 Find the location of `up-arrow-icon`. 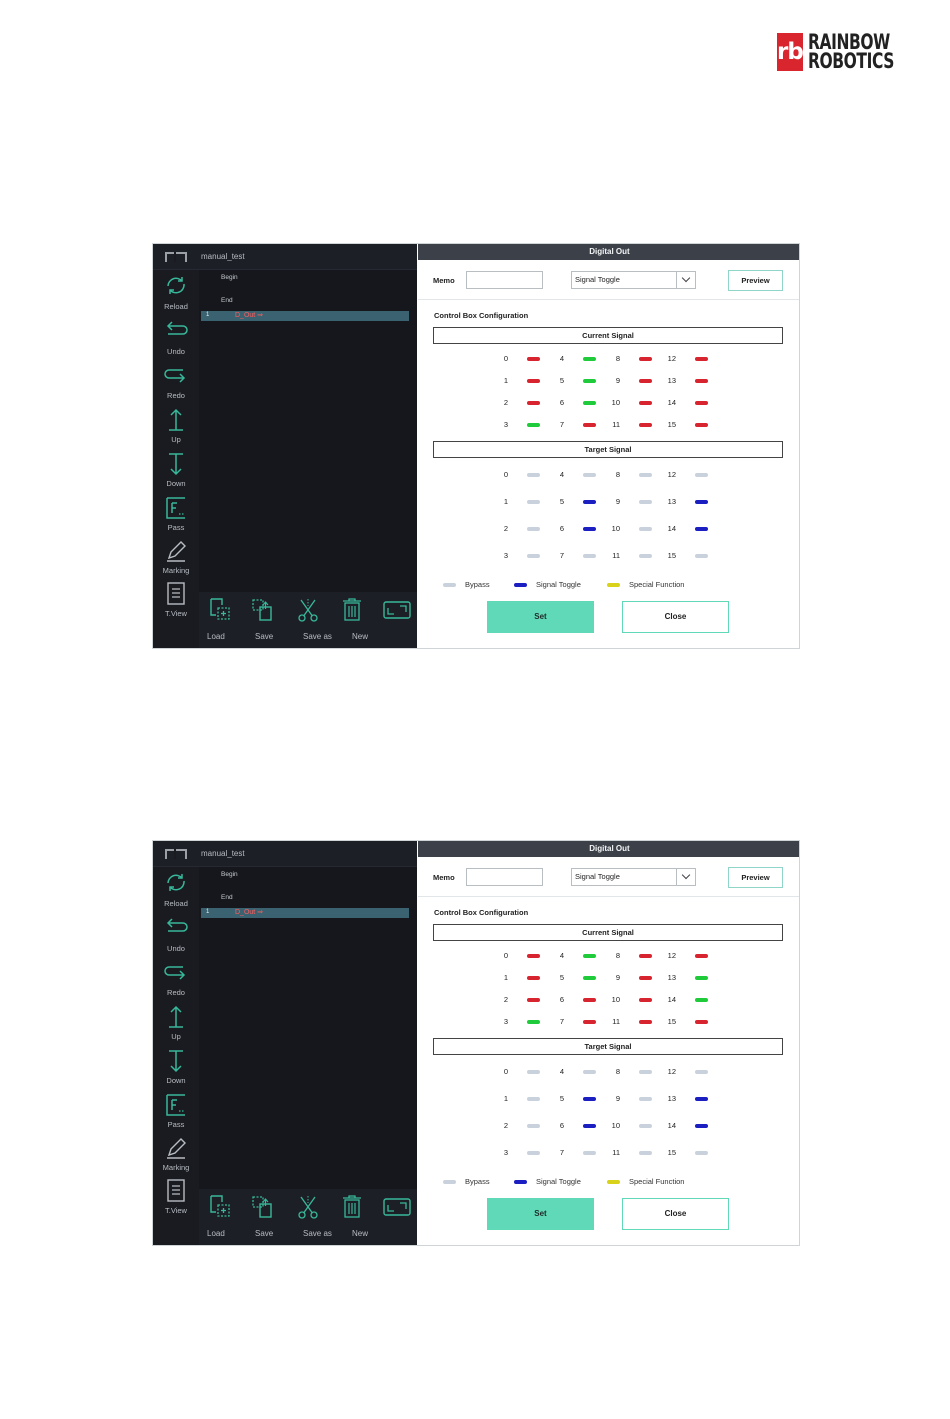

up-arrow-icon is located at coordinates (176, 1016).